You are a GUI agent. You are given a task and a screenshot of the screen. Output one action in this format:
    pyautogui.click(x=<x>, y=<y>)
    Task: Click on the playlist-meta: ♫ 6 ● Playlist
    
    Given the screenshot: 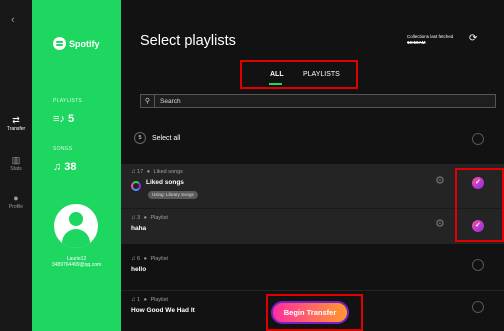 What is the action you would take?
    pyautogui.click(x=149, y=259)
    